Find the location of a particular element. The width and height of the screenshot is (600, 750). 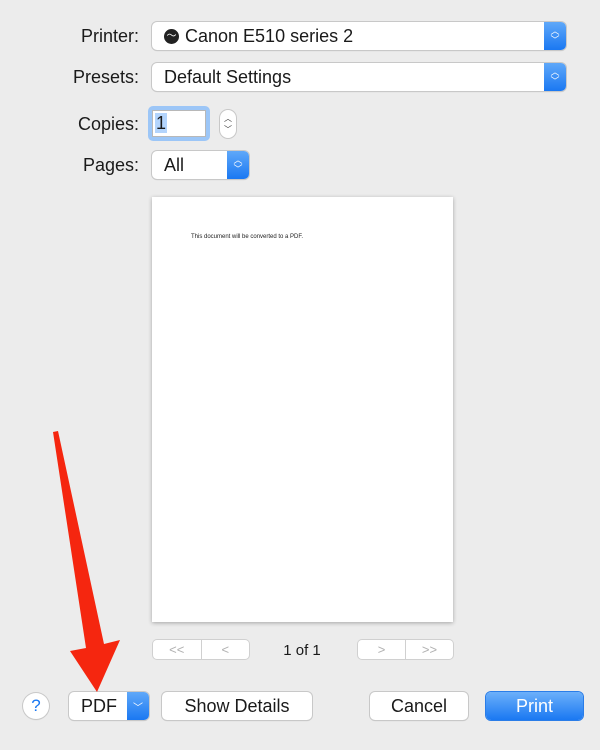

annotation-arrow-icon is located at coordinates (86, 561).